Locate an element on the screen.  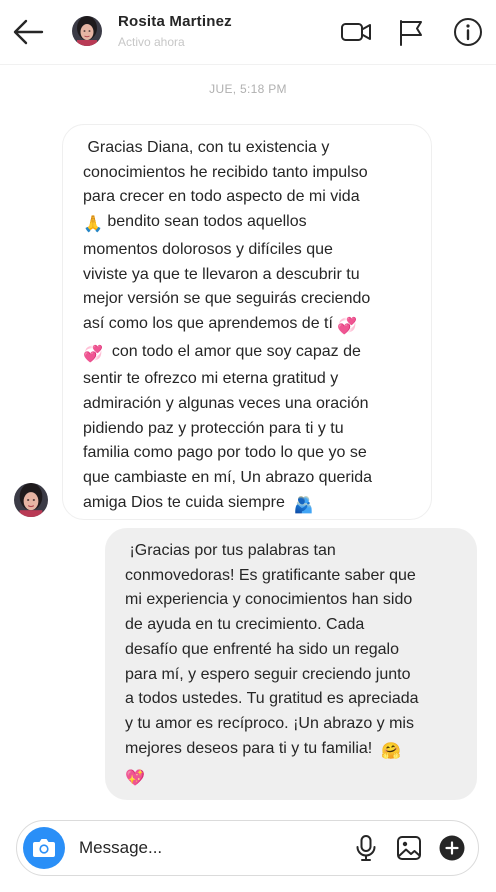
plus-circle-icon is located at coordinates (452, 848).